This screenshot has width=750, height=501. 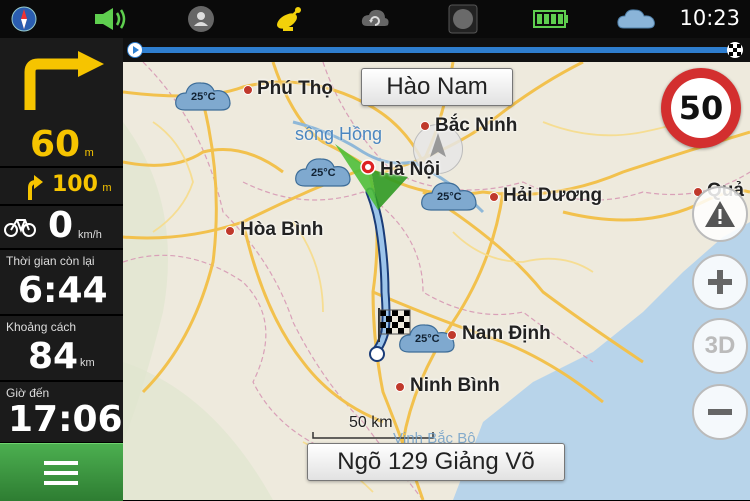 I want to click on next-turn-distance-value: 100, so click(x=75, y=184).